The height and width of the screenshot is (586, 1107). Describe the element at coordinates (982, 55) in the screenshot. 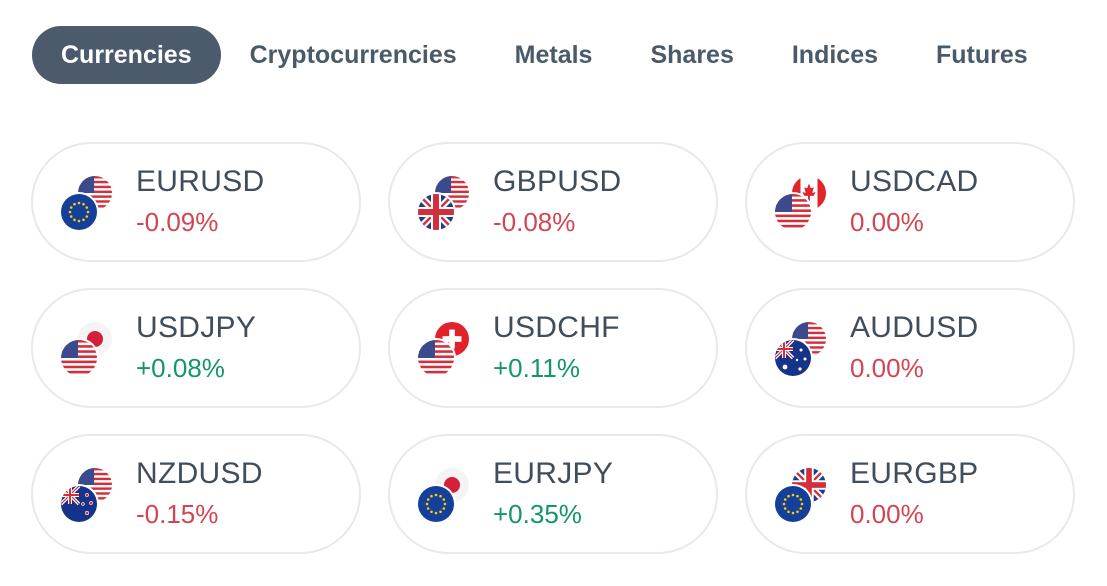

I see `tab-futures: Futures` at that location.